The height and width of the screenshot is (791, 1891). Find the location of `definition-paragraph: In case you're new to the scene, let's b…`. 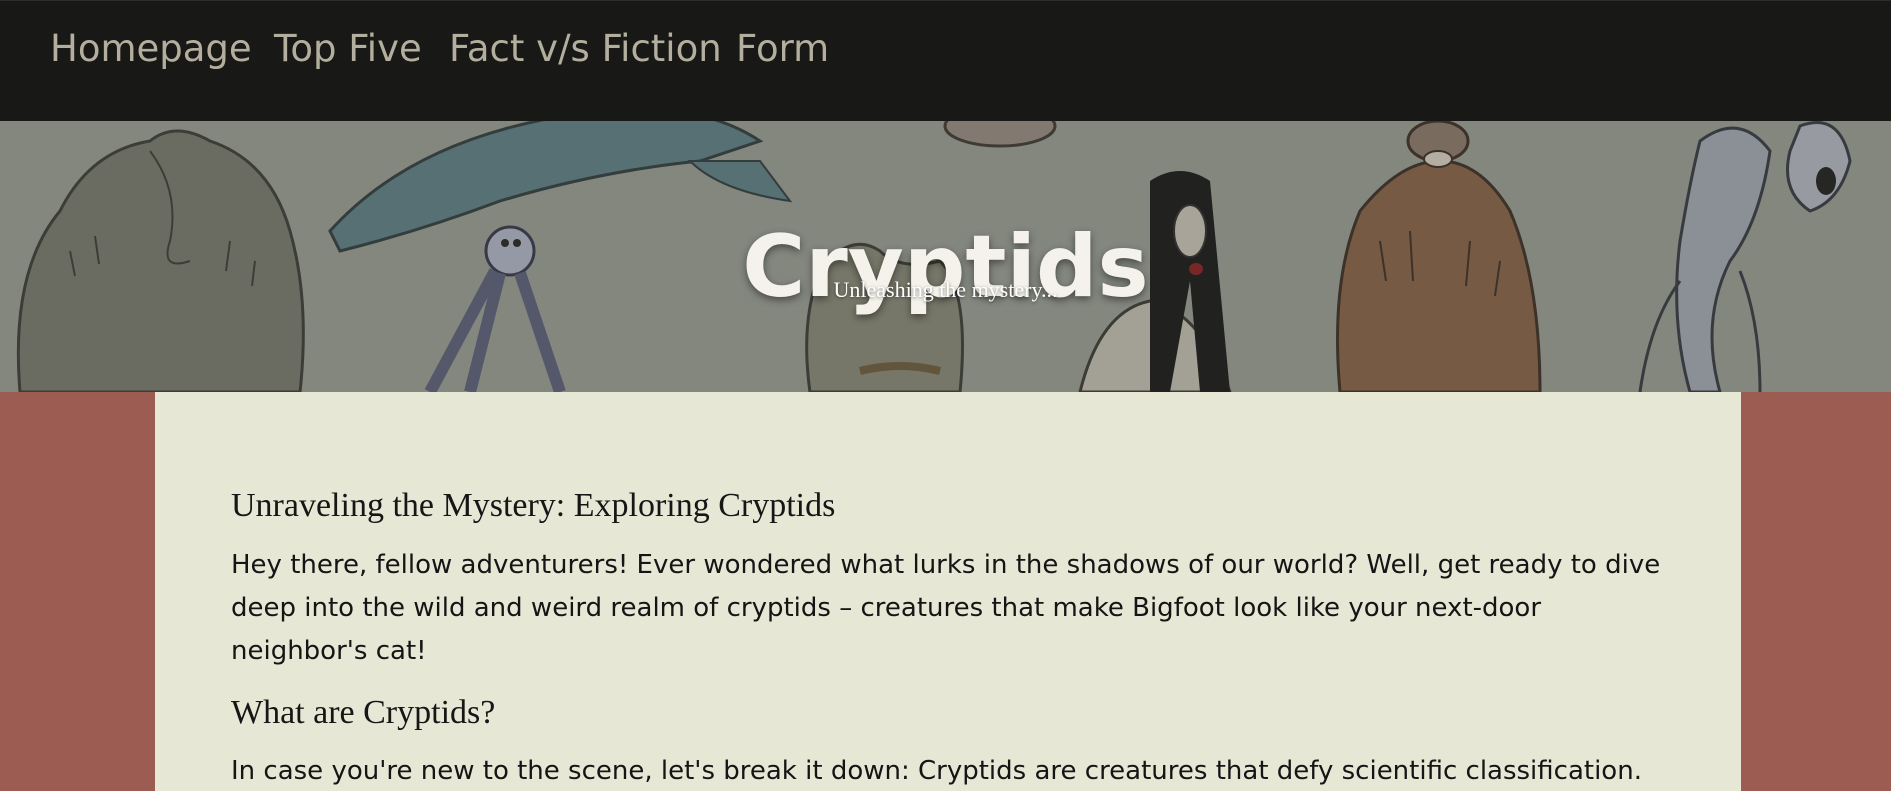

definition-paragraph: In case you're new to the scene, let's b… is located at coordinates (936, 771).